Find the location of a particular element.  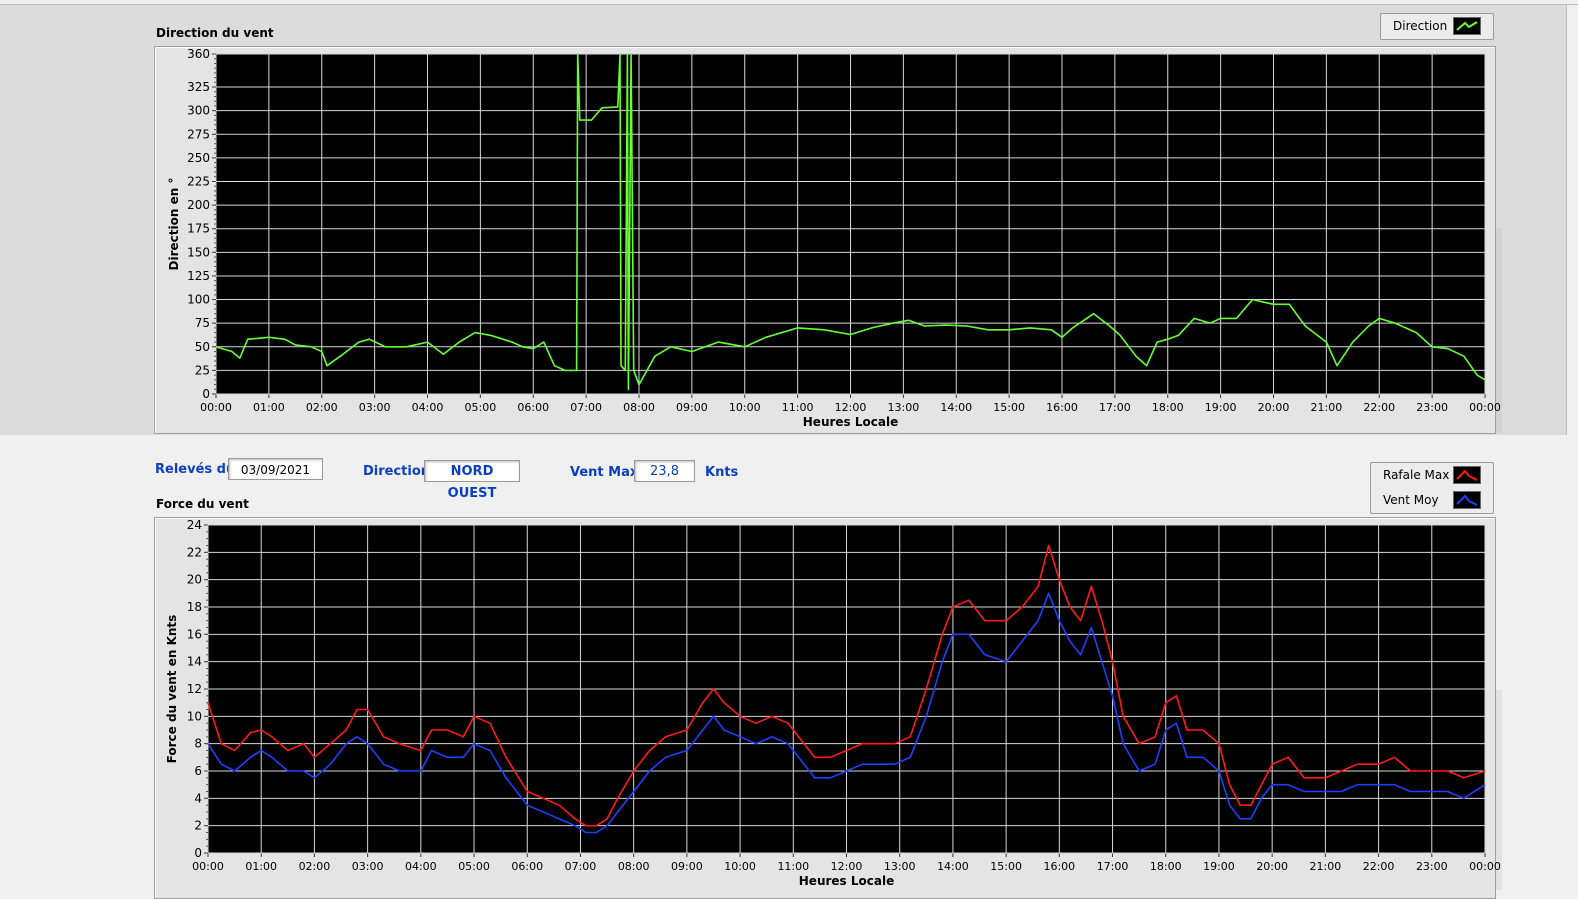

x-tick-label: 16:00 is located at coordinates (1059, 866).